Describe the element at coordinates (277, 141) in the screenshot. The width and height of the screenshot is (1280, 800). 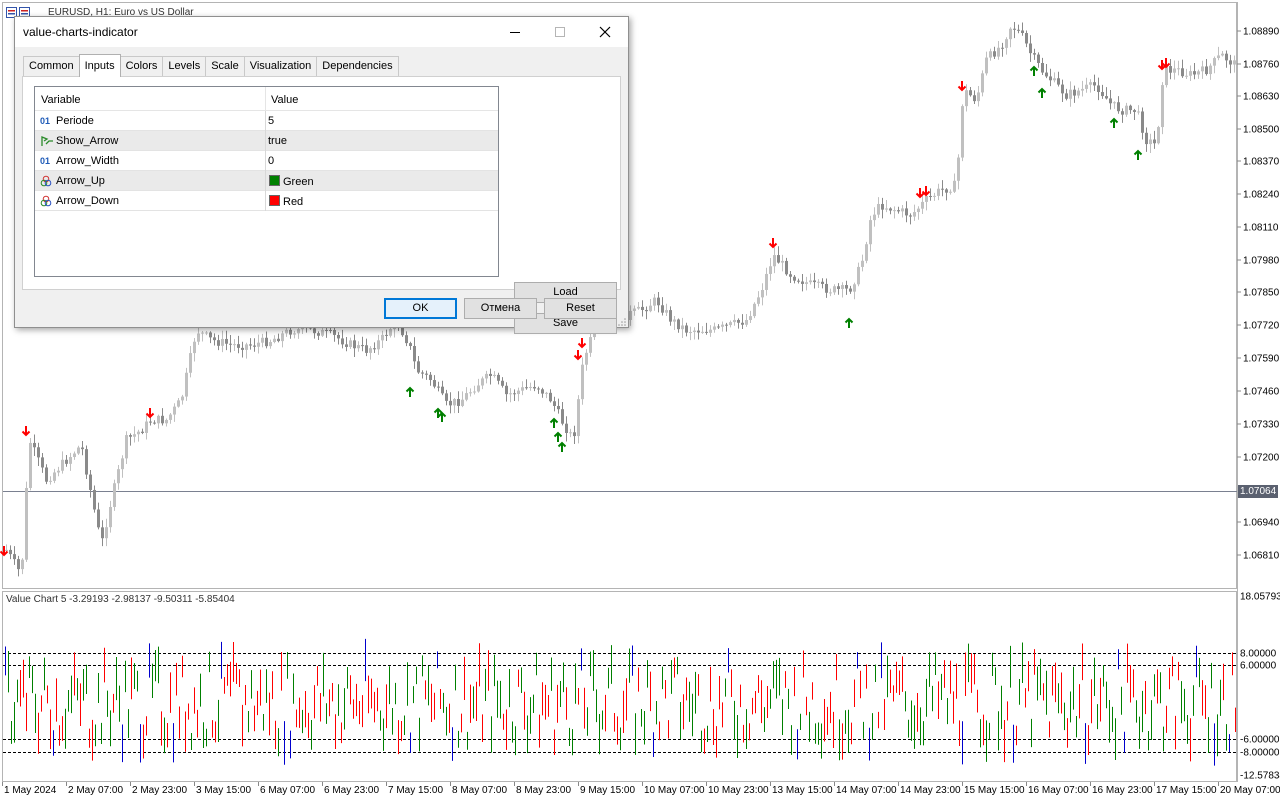
I see `row-value: true` at that location.